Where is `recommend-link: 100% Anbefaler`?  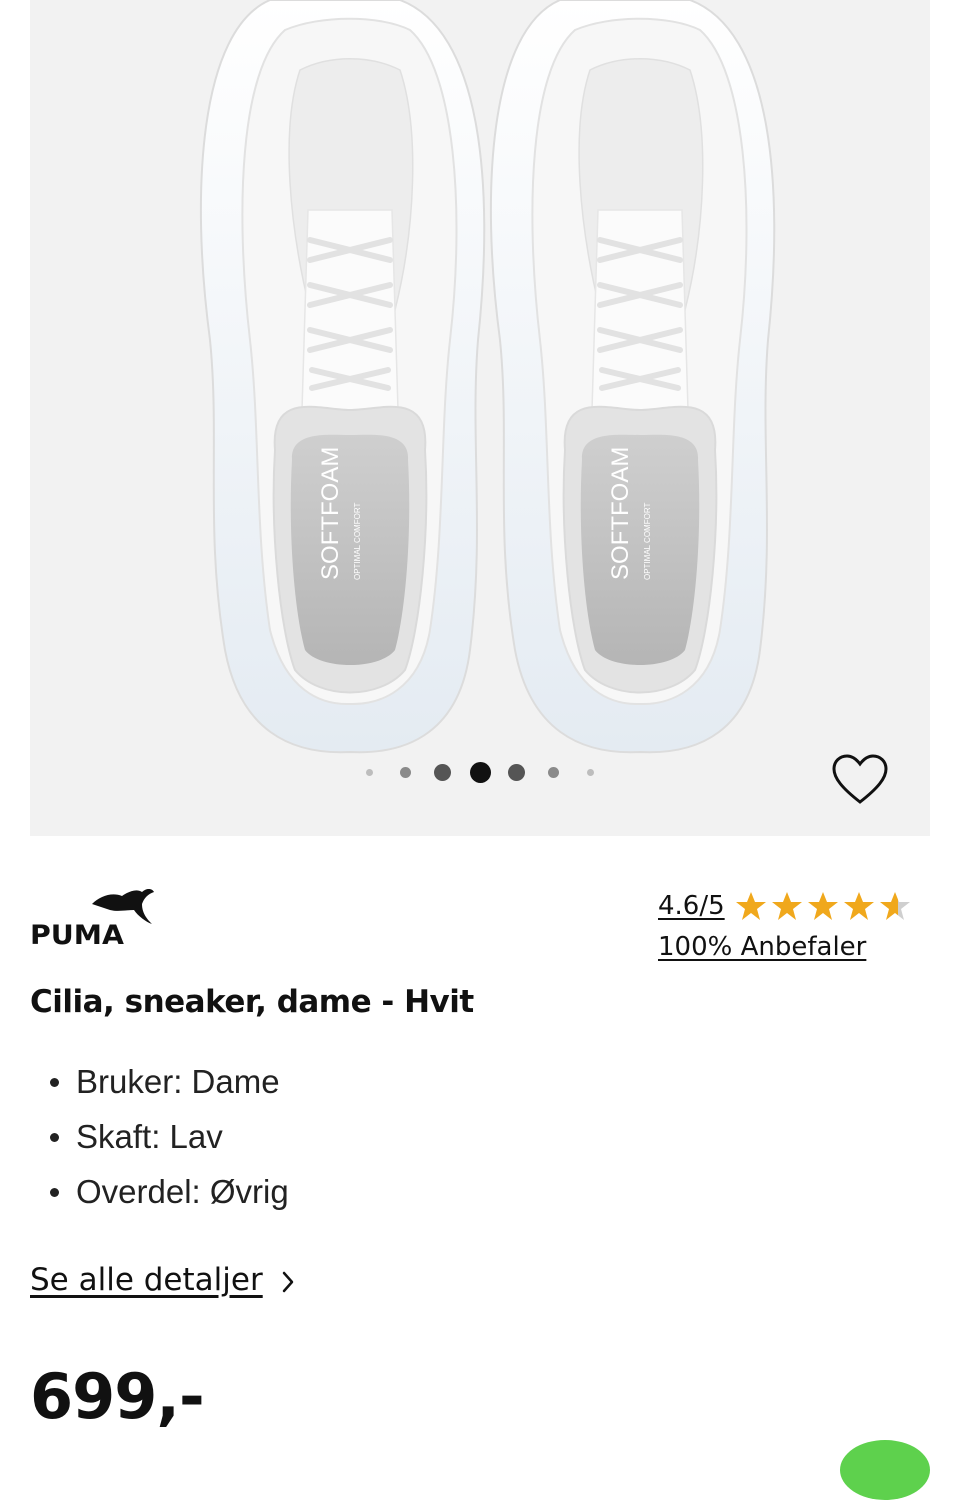 recommend-link: 100% Anbefaler is located at coordinates (798, 947).